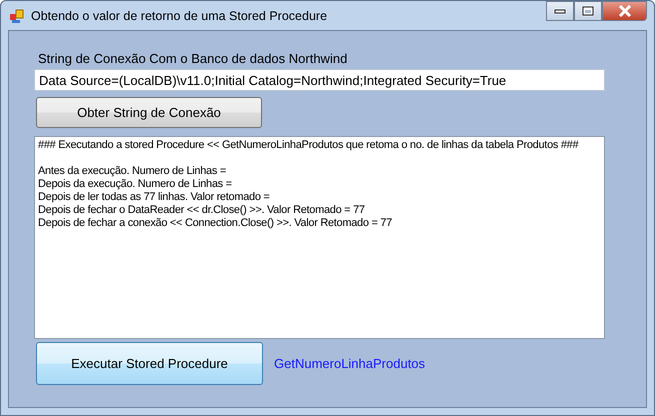 This screenshot has height=416, width=655. Describe the element at coordinates (179, 15) in the screenshot. I see `window-title: Obtendo o valor de retorno de uma Stored Procedure` at that location.